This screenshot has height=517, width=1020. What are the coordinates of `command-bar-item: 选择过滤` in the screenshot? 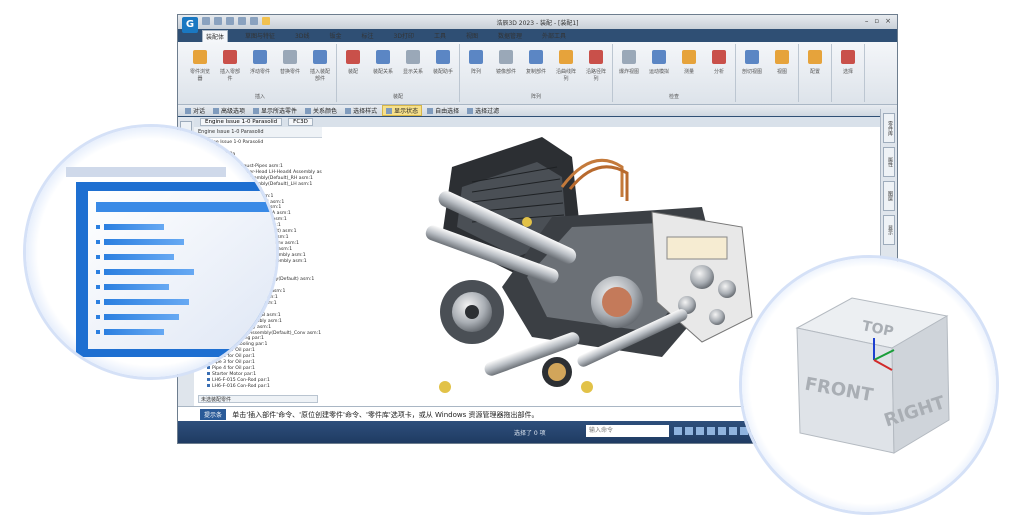 It's located at (483, 110).